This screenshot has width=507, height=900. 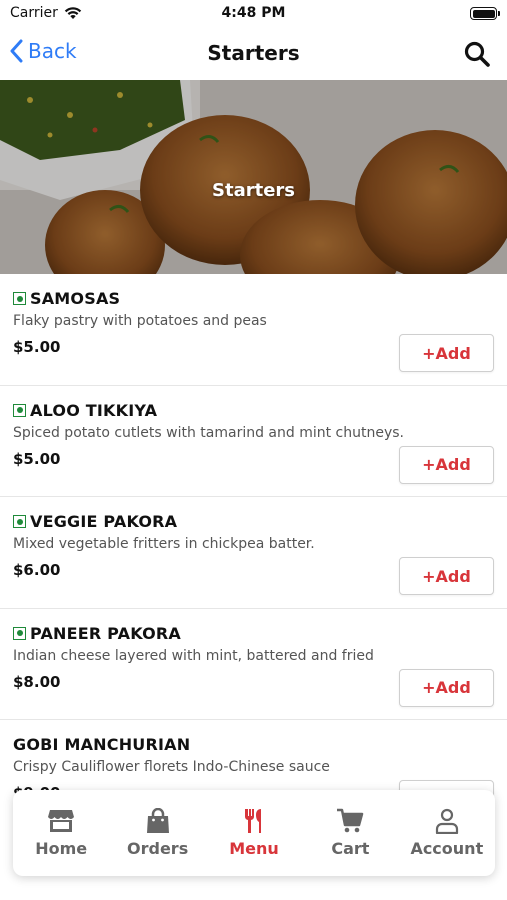 I want to click on status-bar: Carrier 4:48 PM, so click(x=253, y=14).